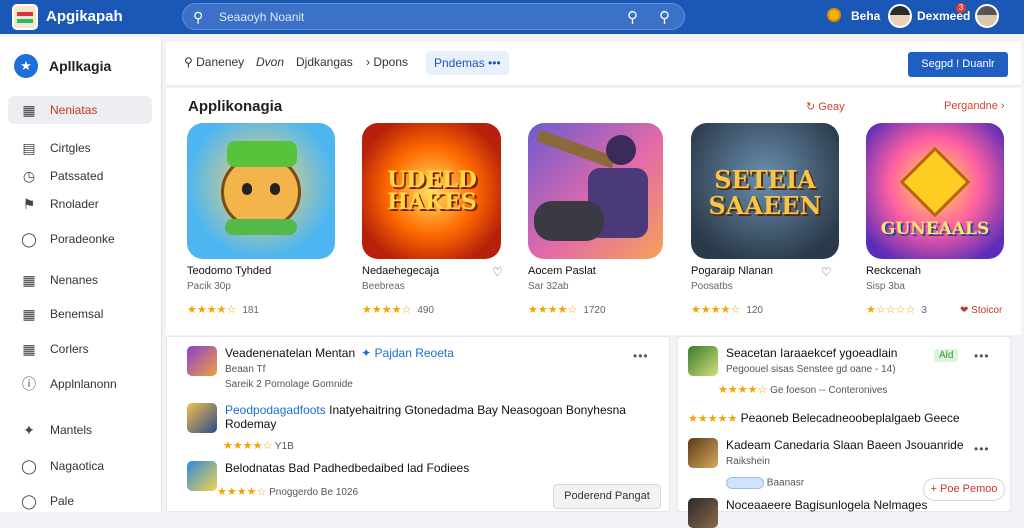  What do you see at coordinates (826, 505) in the screenshot?
I see `item-title: Noceaaeere Bagisunlogela Nelmages` at bounding box center [826, 505].